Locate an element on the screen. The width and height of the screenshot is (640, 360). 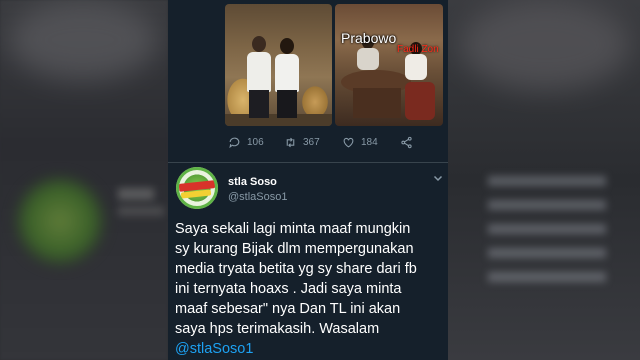
blurred-text is located at coordinates (547, 236).